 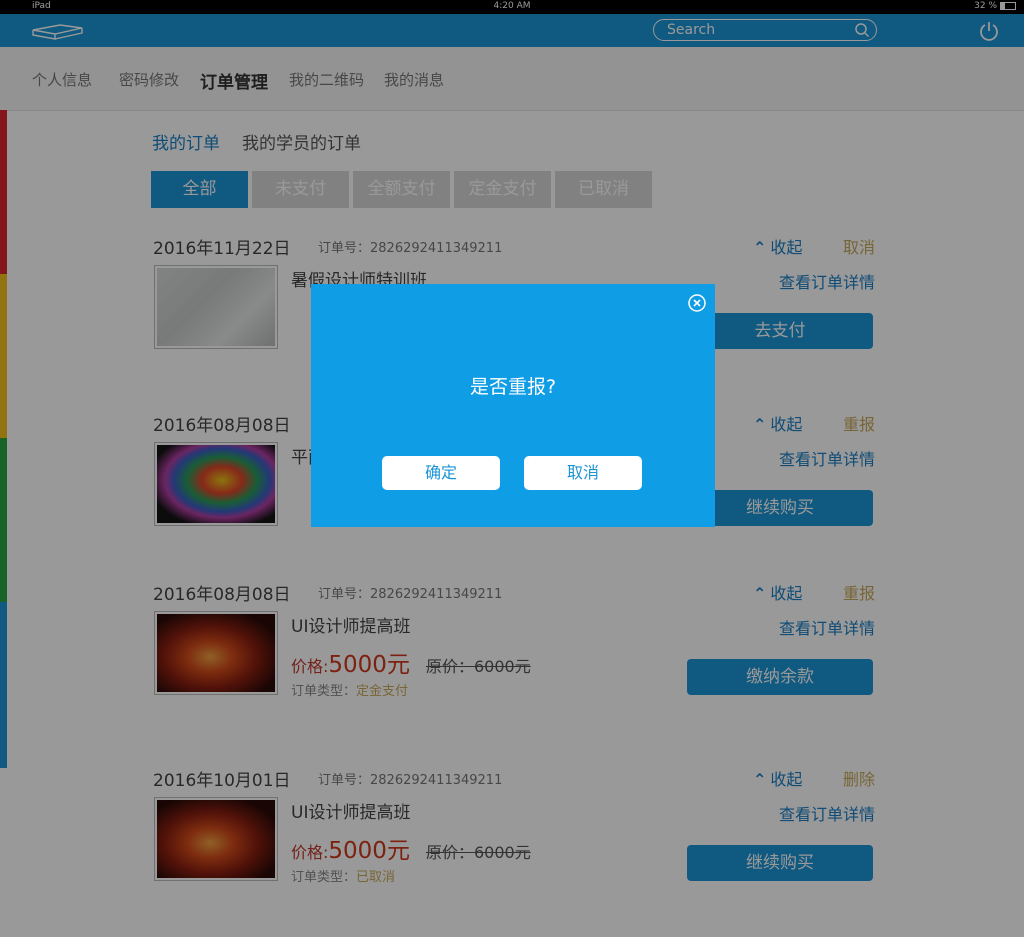 What do you see at coordinates (513, 387) in the screenshot?
I see `dialog-message: 是否重报?` at bounding box center [513, 387].